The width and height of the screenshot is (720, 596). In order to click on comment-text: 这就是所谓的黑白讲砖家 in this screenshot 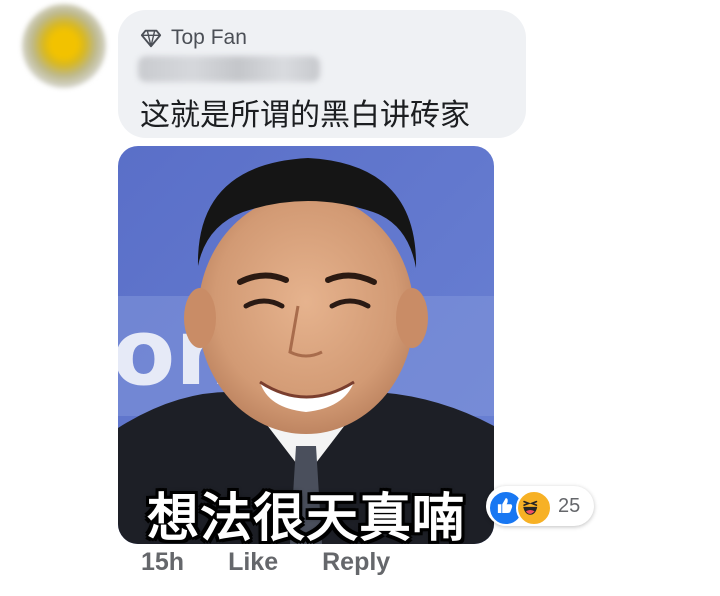, I will do `click(305, 115)`.